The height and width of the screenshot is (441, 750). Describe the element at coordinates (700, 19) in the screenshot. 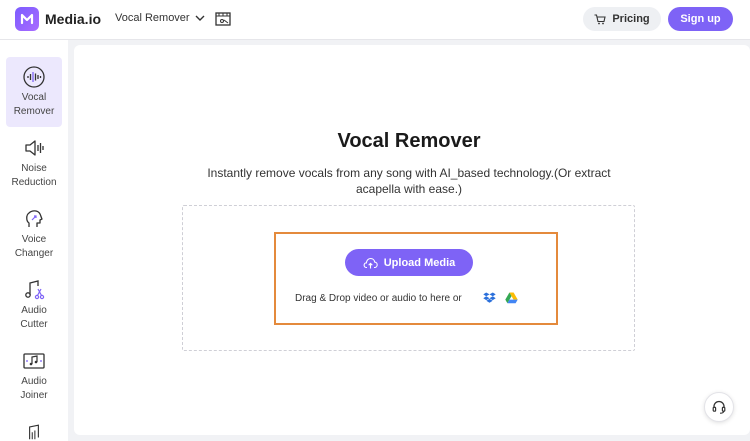

I see `signup-button: Sign up` at that location.